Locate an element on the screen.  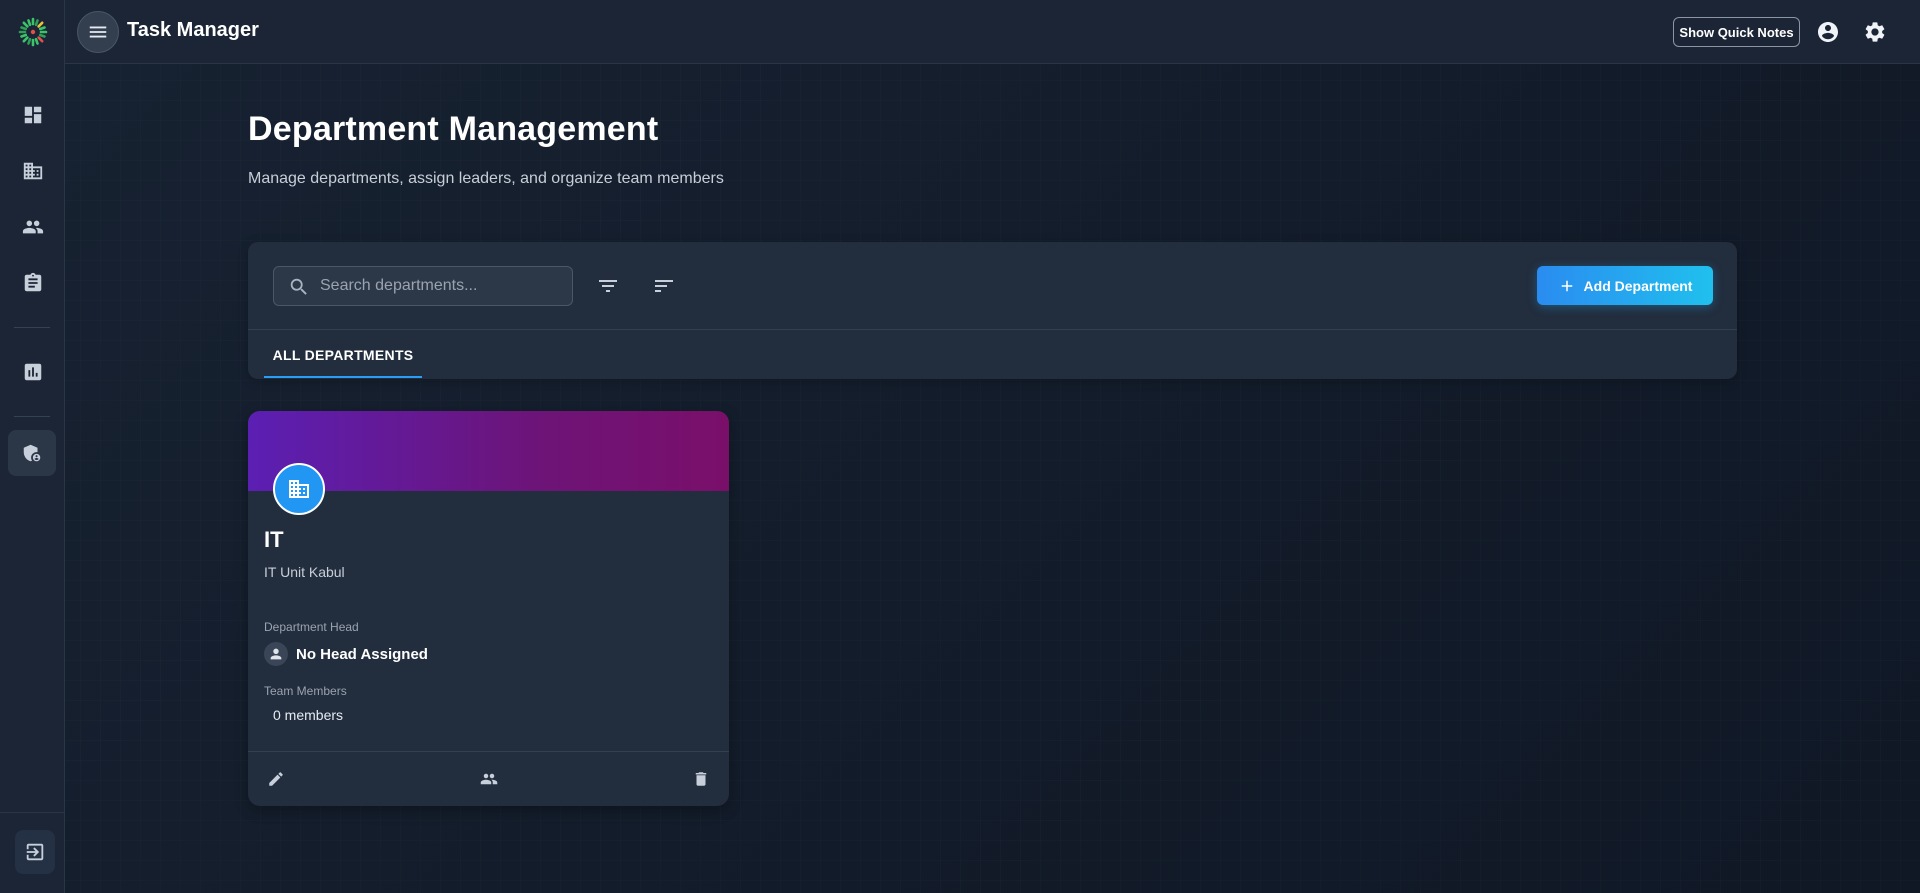
show-quick-notes-button: Show Quick Notes is located at coordinates (1736, 32).